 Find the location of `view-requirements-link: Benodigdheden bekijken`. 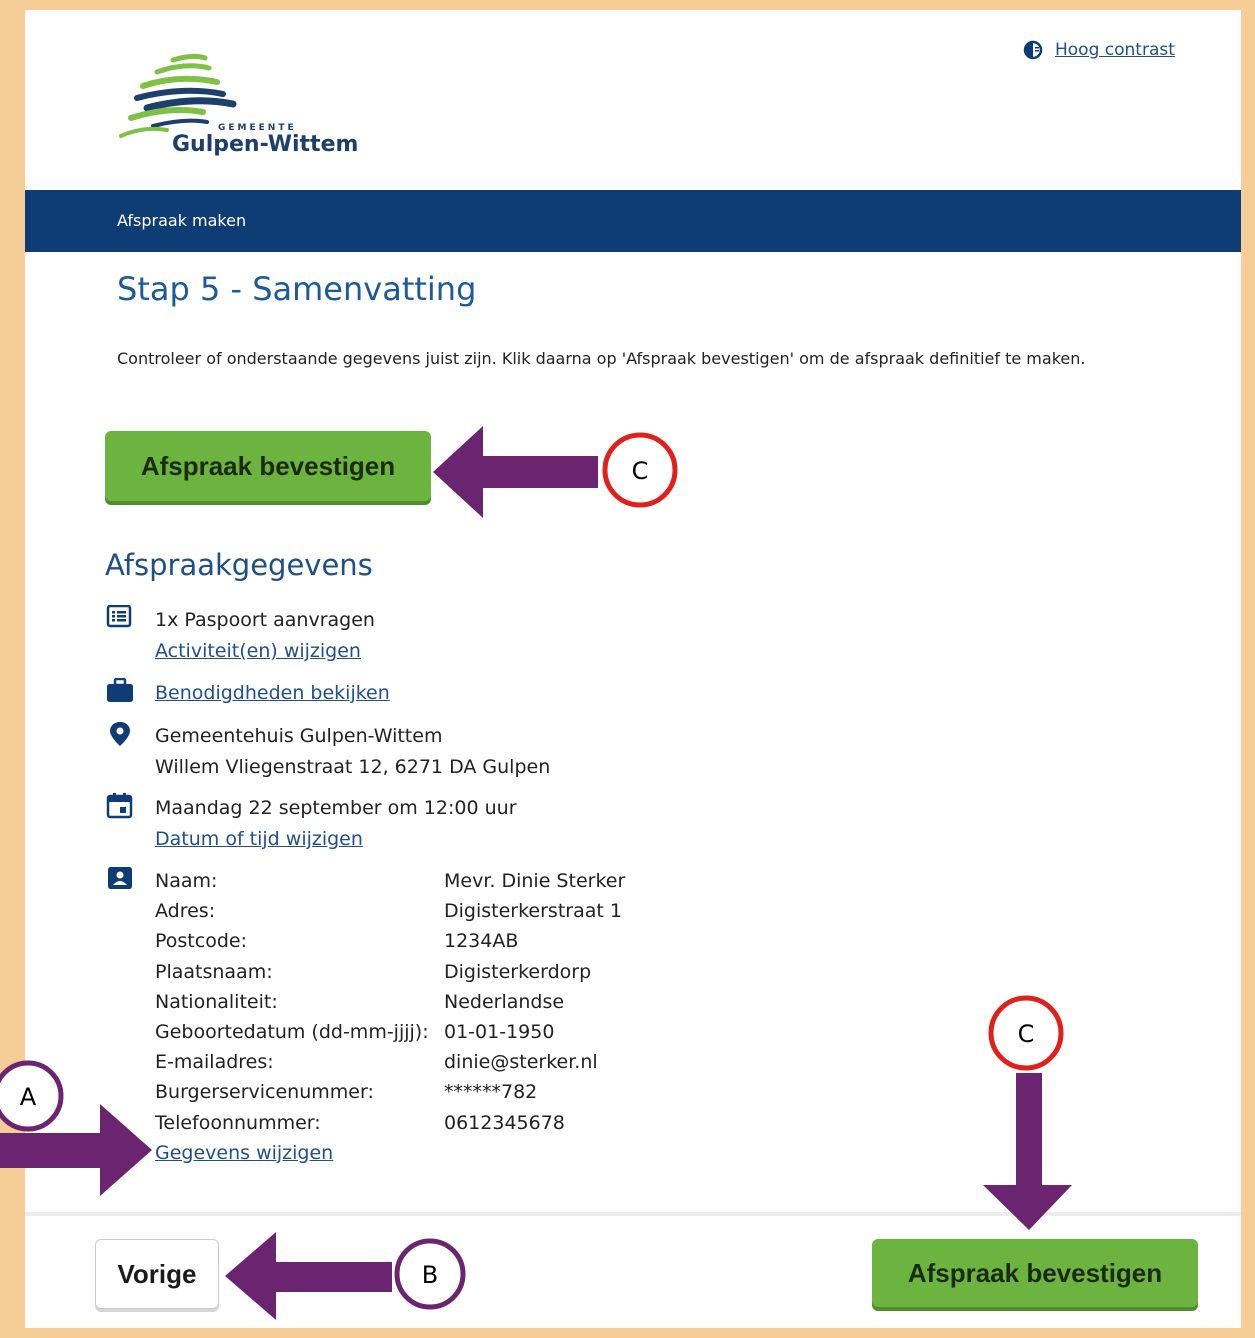

view-requirements-link: Benodigdheden bekijken is located at coordinates (272, 693).